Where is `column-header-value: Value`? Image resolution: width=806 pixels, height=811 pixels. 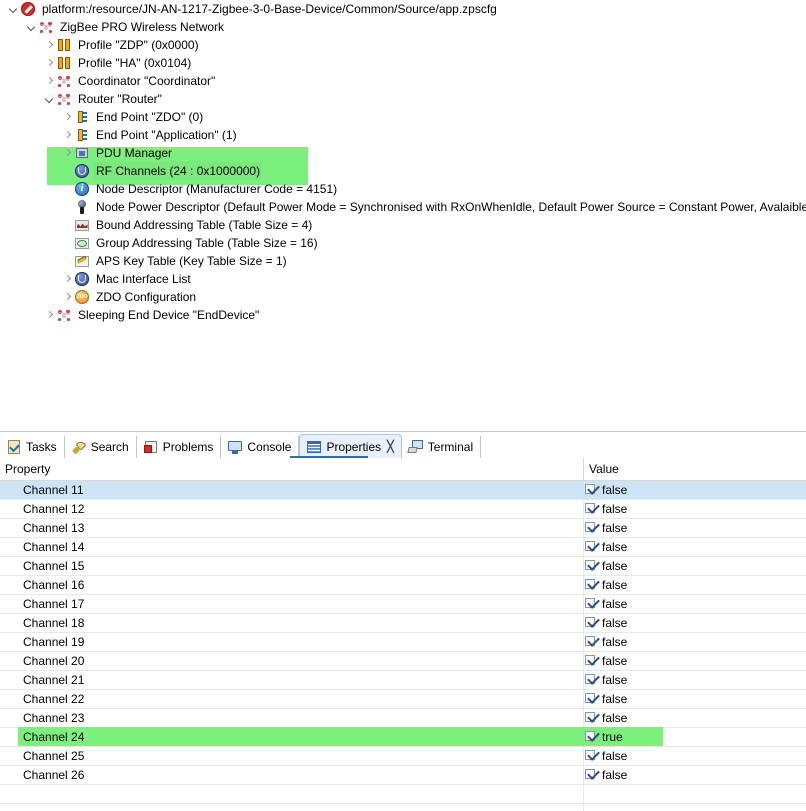 column-header-value: Value is located at coordinates (604, 469).